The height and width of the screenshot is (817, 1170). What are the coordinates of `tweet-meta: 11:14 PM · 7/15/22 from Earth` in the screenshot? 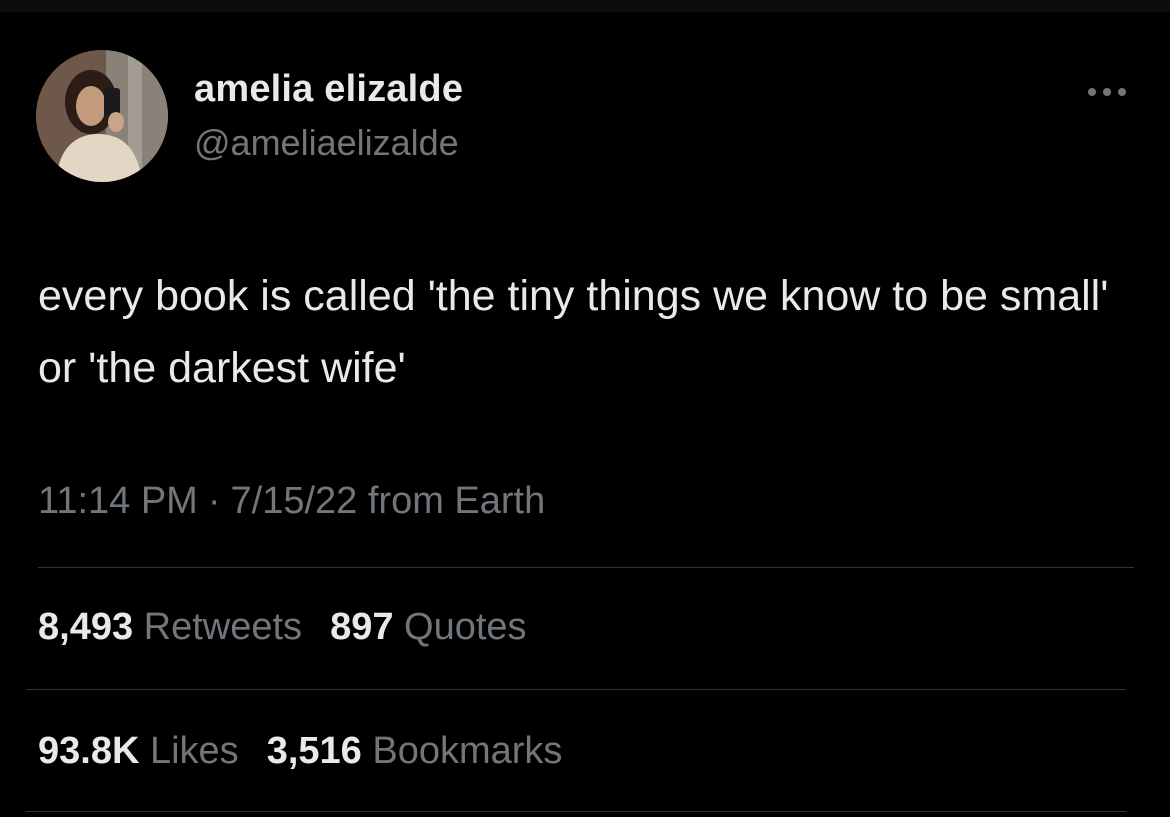 It's located at (291, 501).